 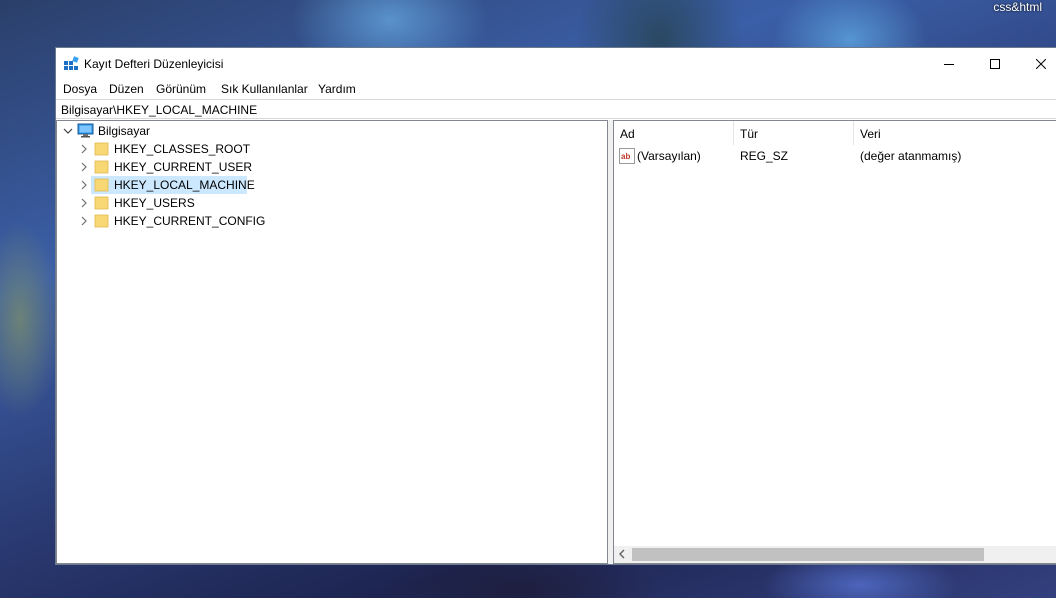 What do you see at coordinates (808, 554) in the screenshot?
I see `scrollbar-thumb` at bounding box center [808, 554].